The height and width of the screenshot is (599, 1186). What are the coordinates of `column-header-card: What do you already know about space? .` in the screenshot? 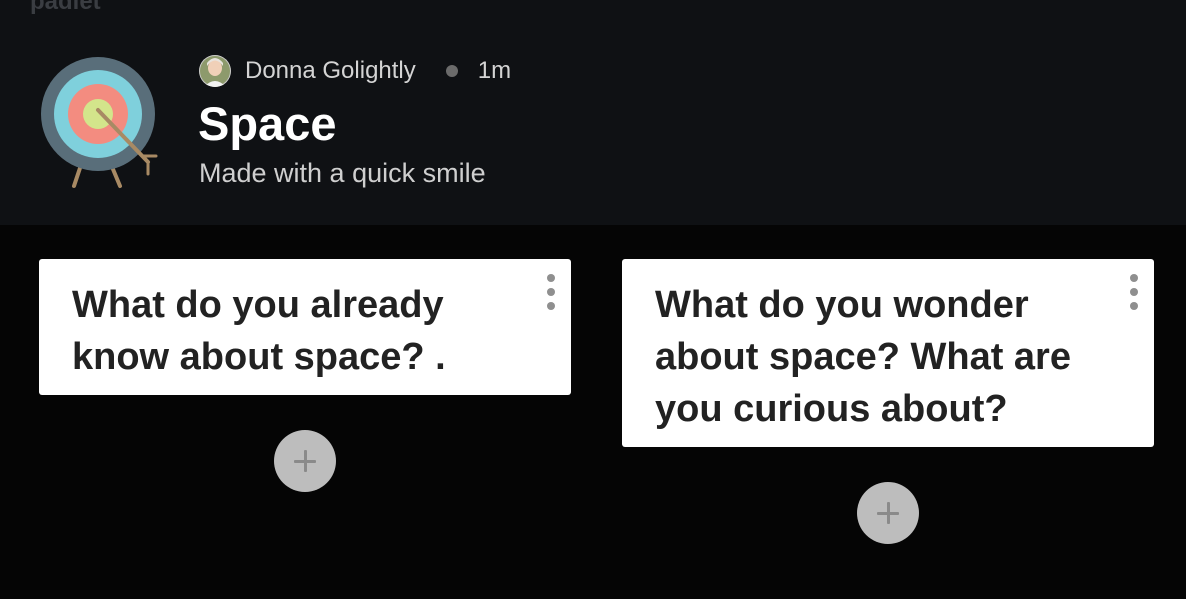 It's located at (305, 327).